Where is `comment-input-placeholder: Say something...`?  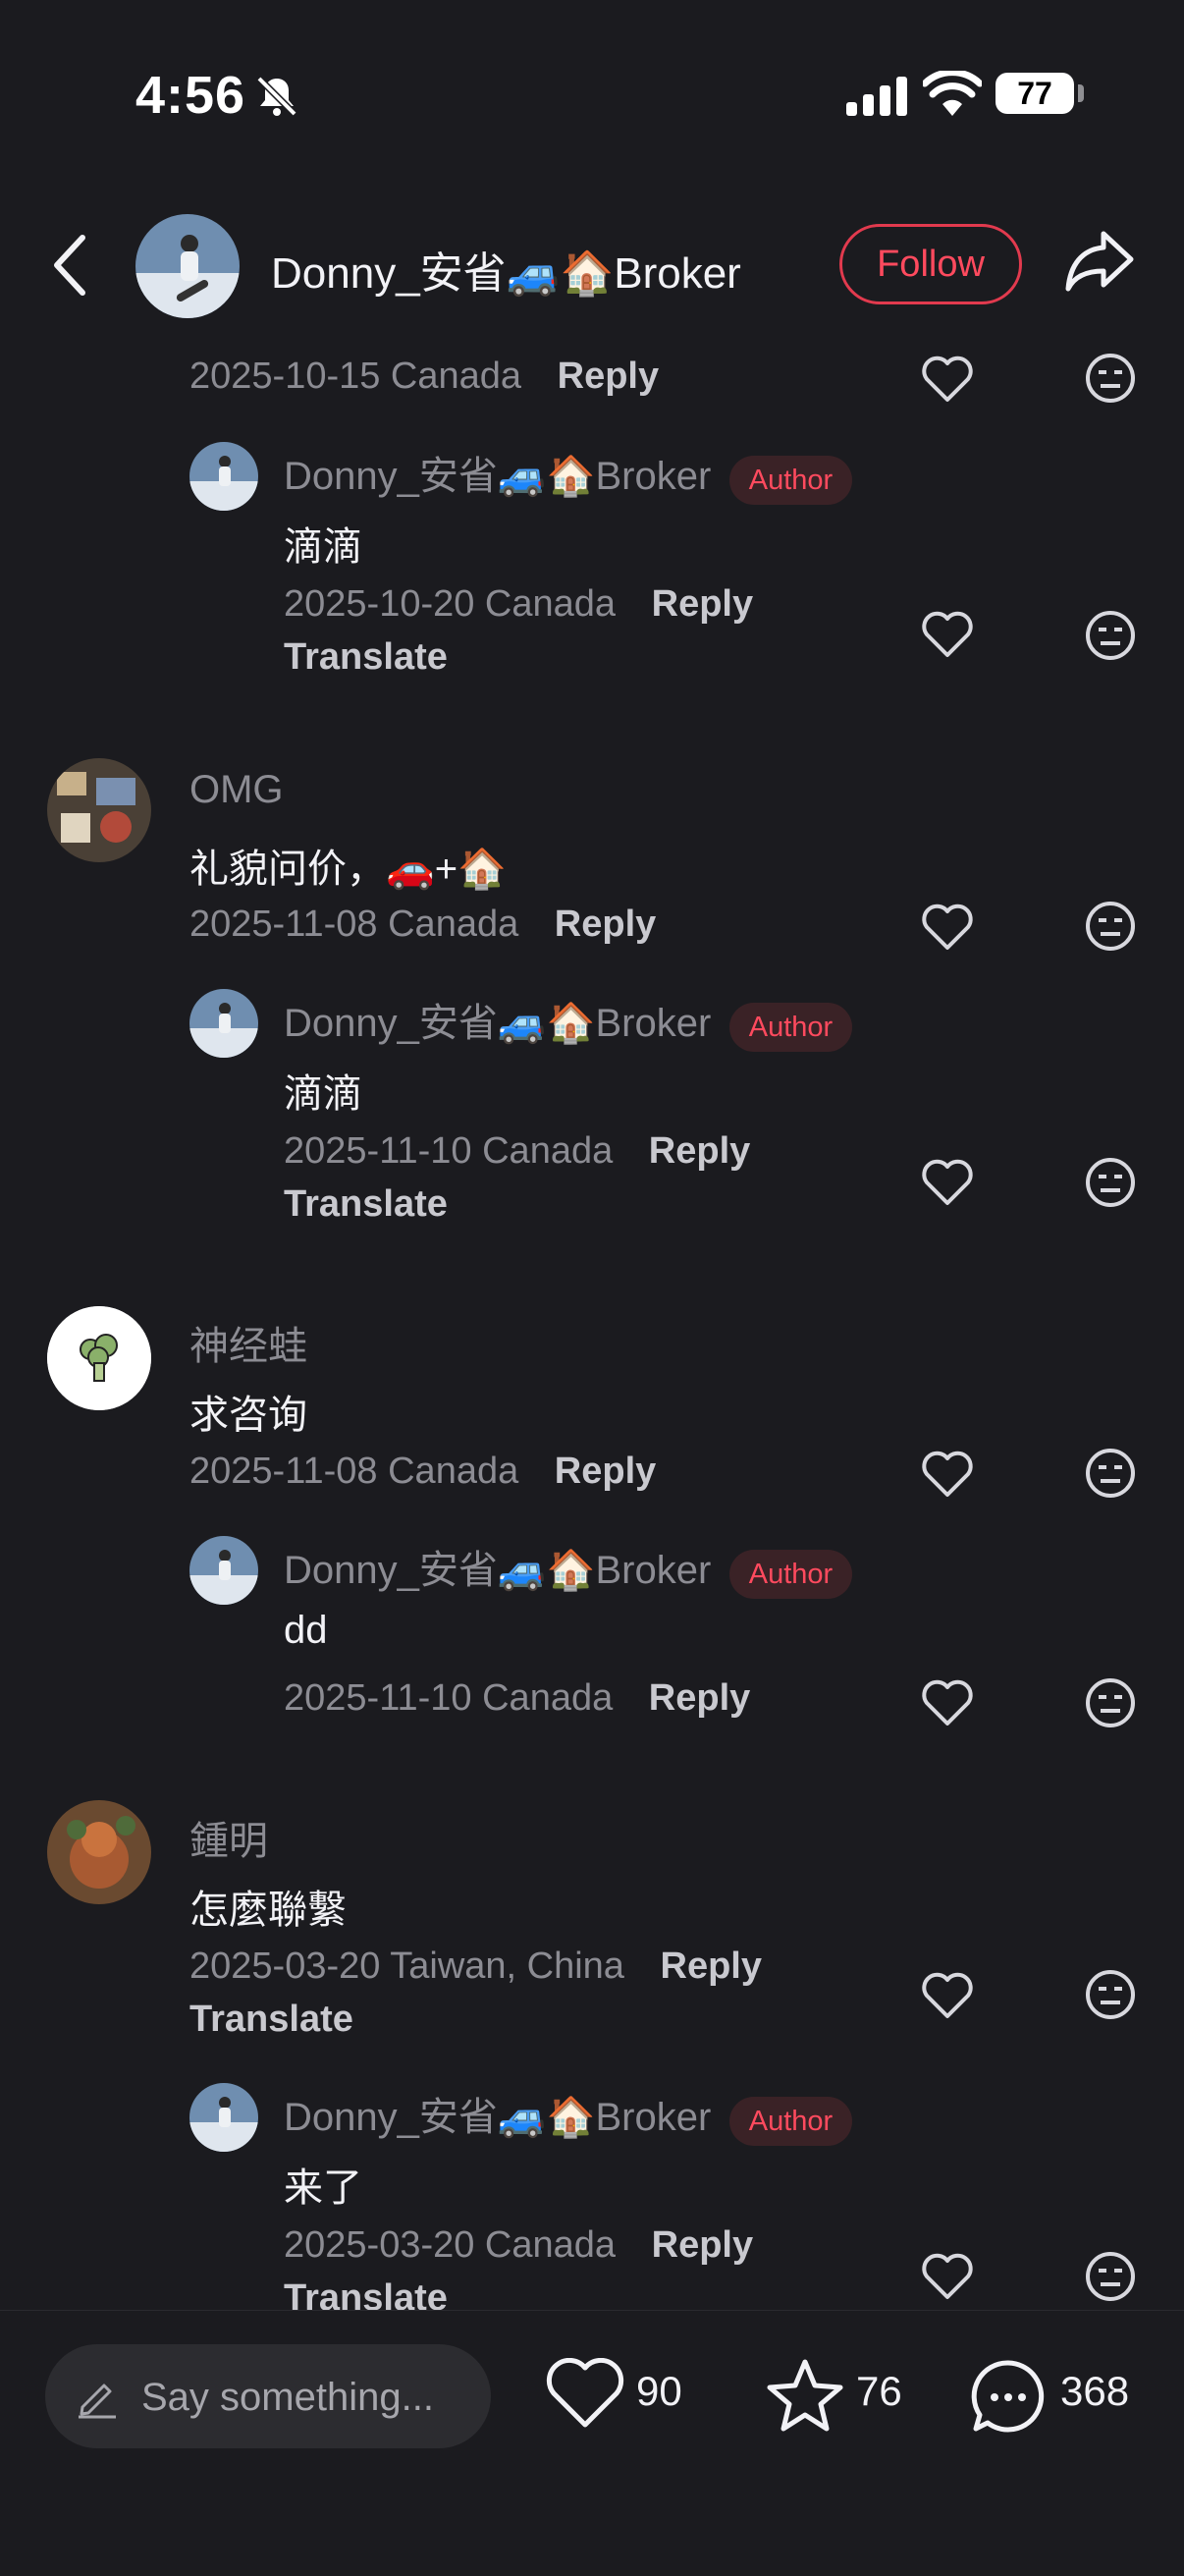
comment-input-placeholder: Say something... is located at coordinates (287, 2397).